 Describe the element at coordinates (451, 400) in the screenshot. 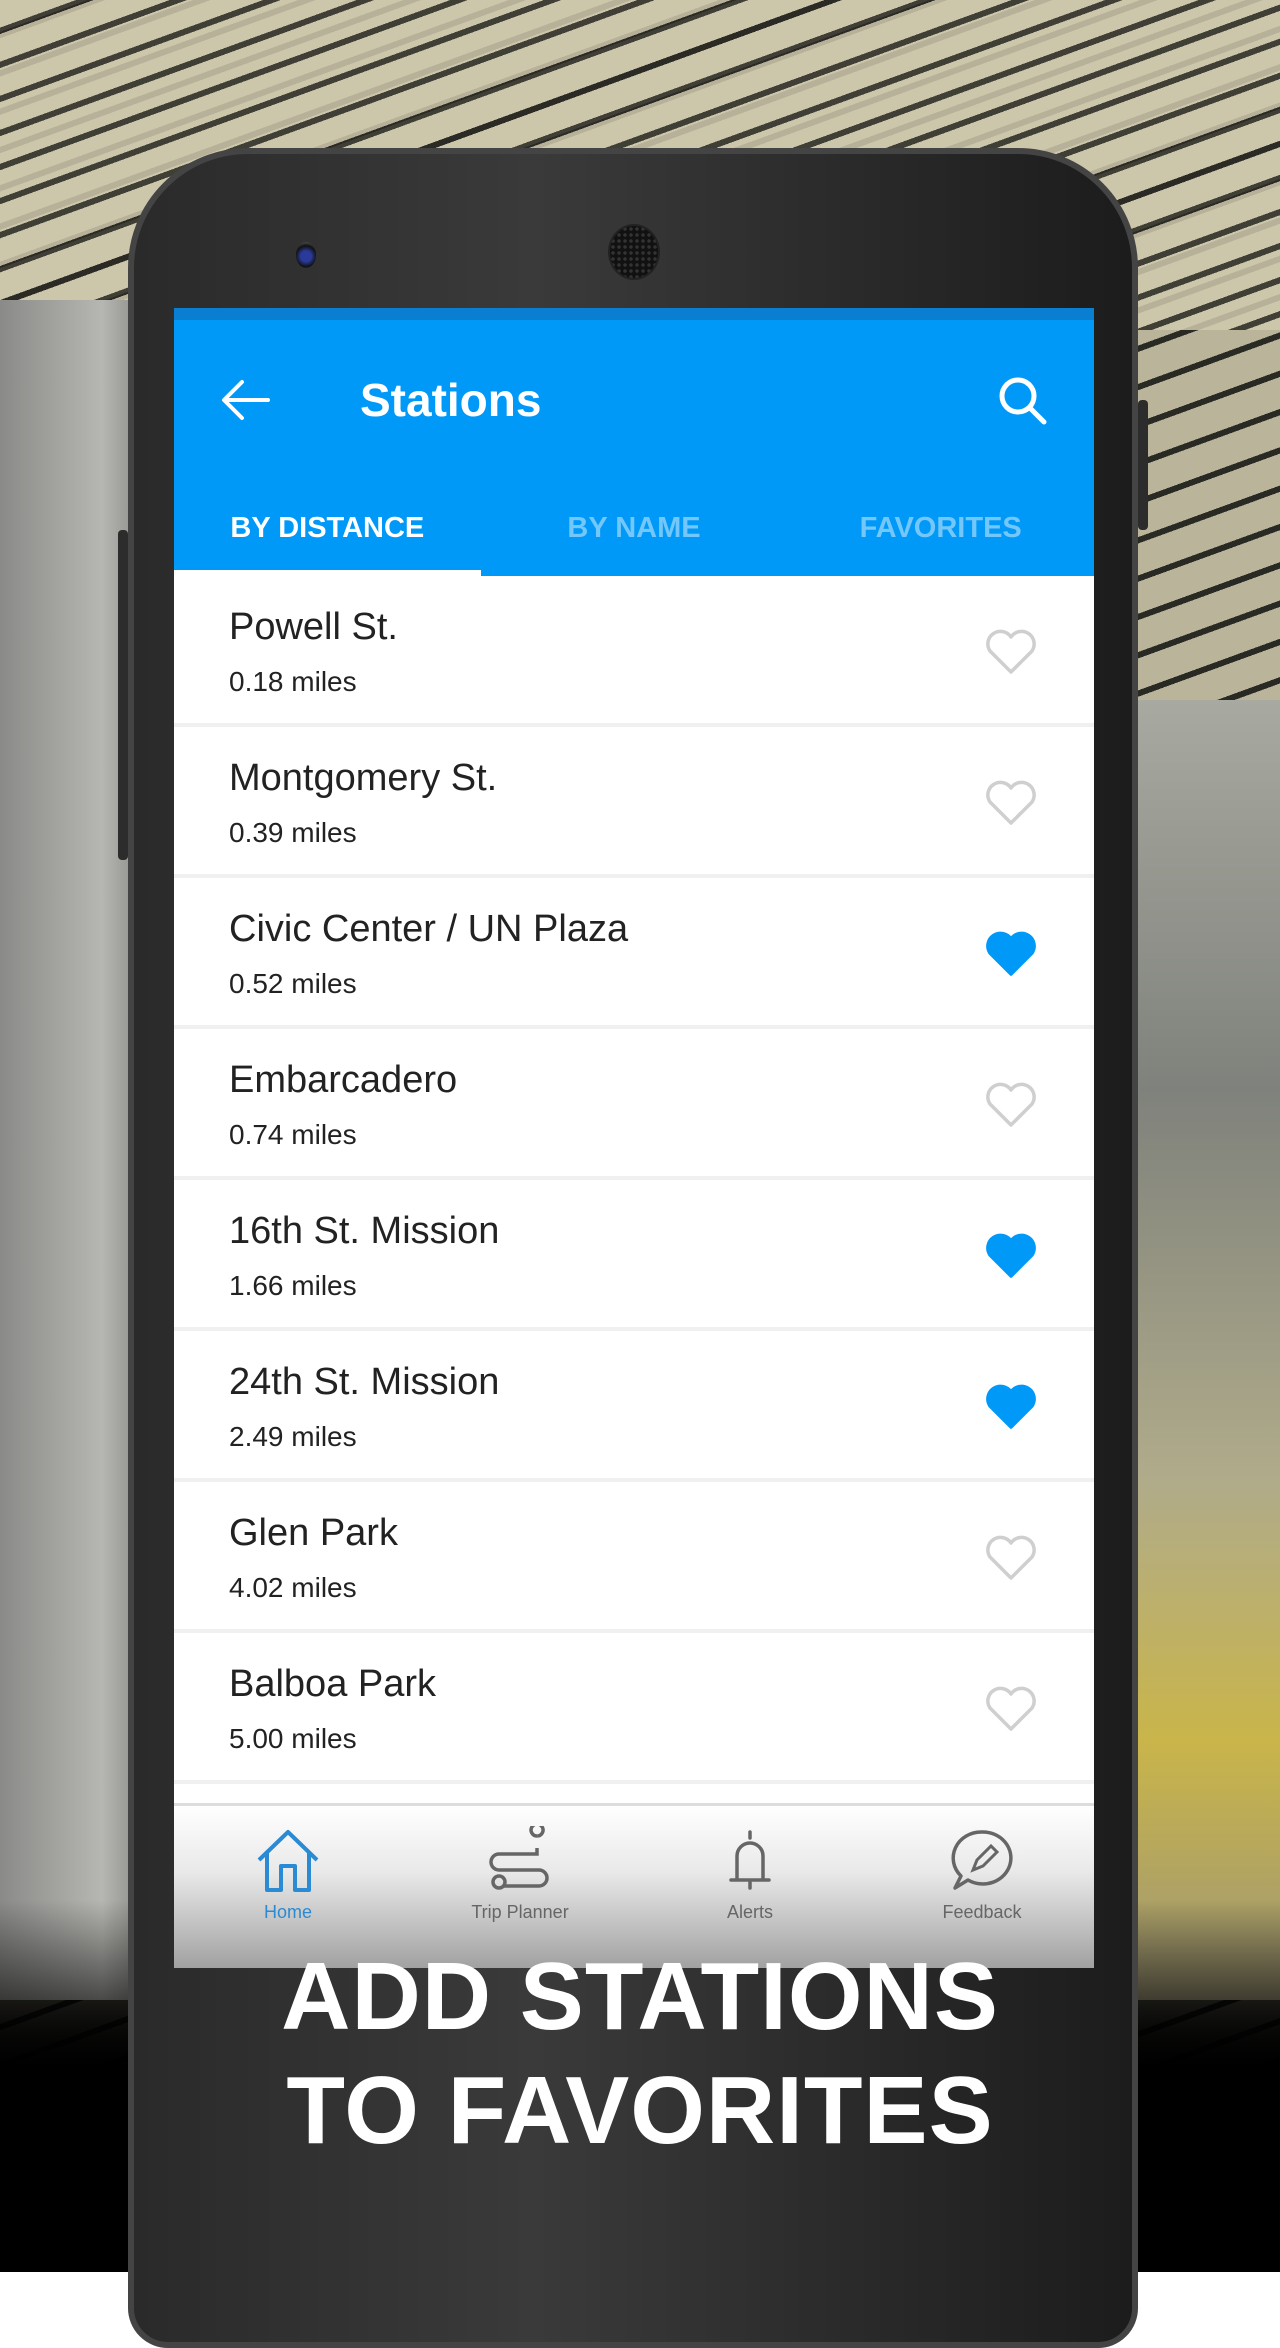

I see `page-title: Stations` at that location.